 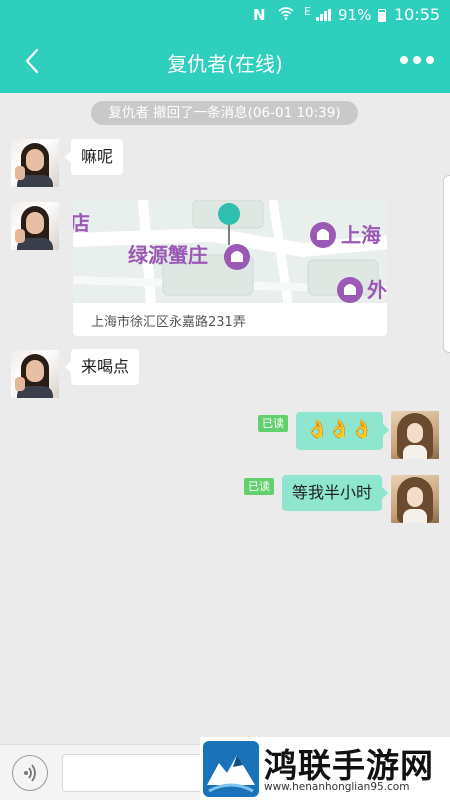 What do you see at coordinates (30, 773) in the screenshot?
I see `voice-icon` at bounding box center [30, 773].